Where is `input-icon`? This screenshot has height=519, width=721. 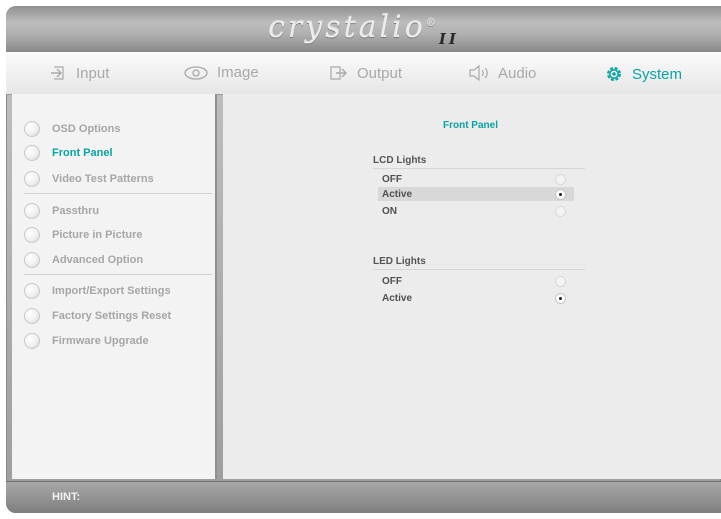
input-icon is located at coordinates (58, 73).